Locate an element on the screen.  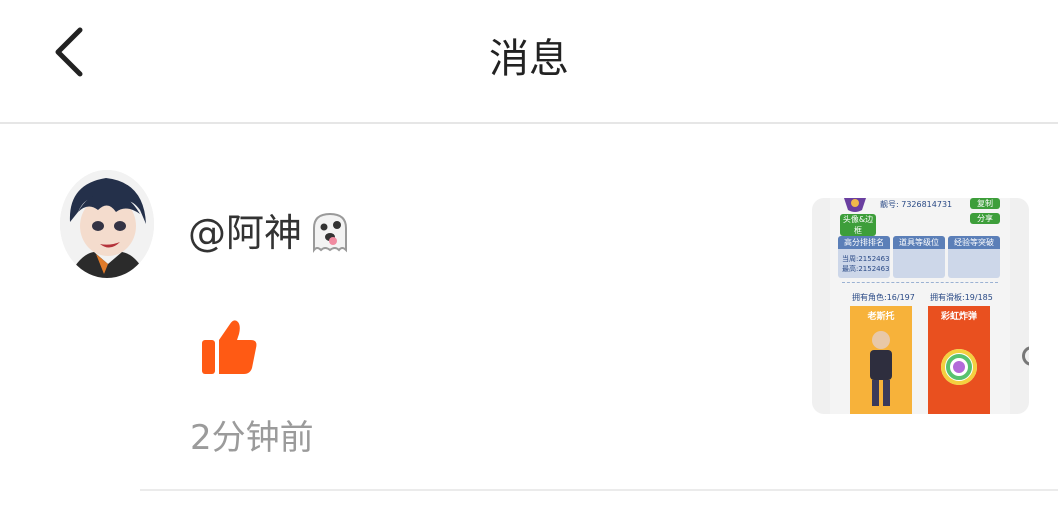
copy-btn: 复制 is located at coordinates (985, 203).